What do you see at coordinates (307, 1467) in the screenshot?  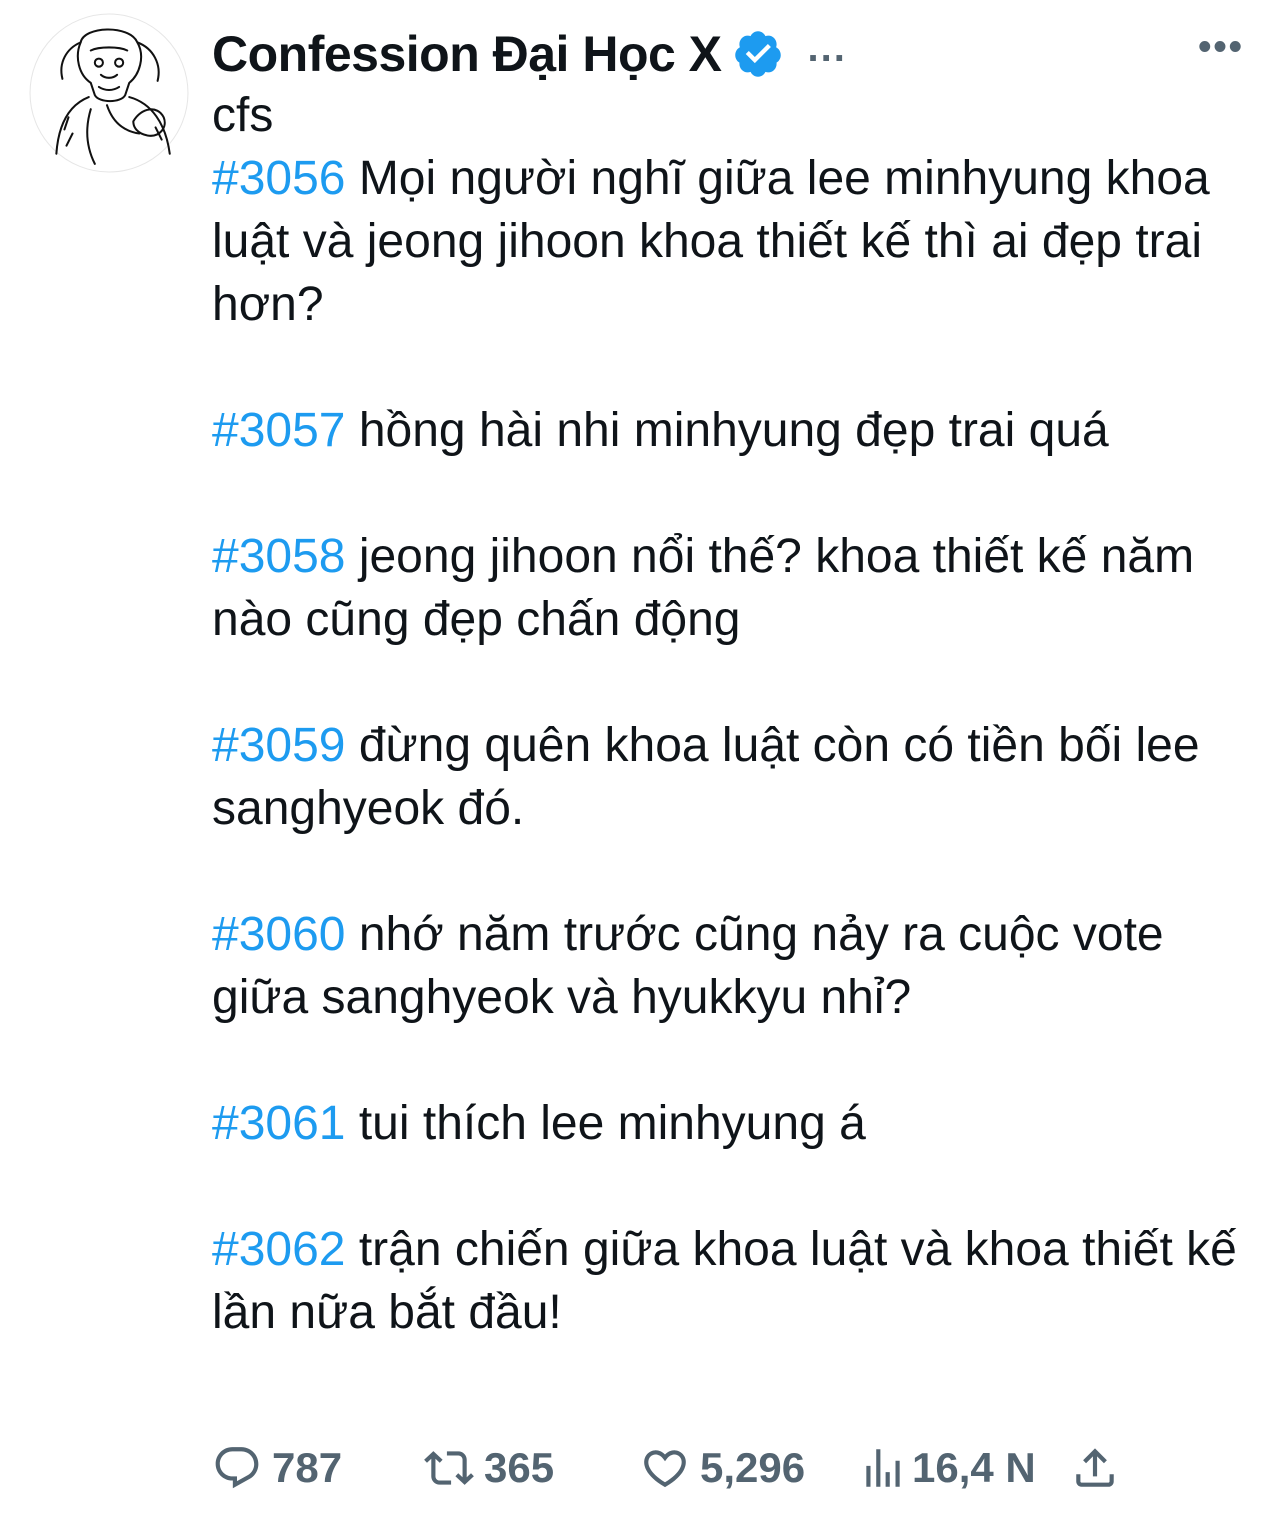 I see `reply-count: 787` at bounding box center [307, 1467].